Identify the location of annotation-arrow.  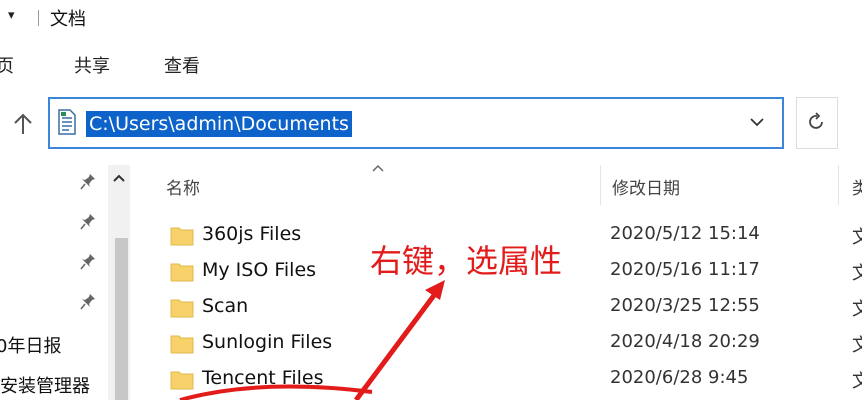
(312, 340).